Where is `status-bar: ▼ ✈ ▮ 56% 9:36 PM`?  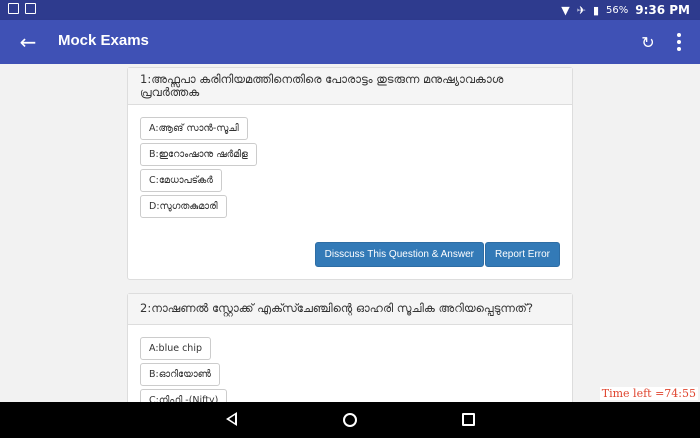
status-bar: ▼ ✈ ▮ 56% 9:36 PM is located at coordinates (350, 10).